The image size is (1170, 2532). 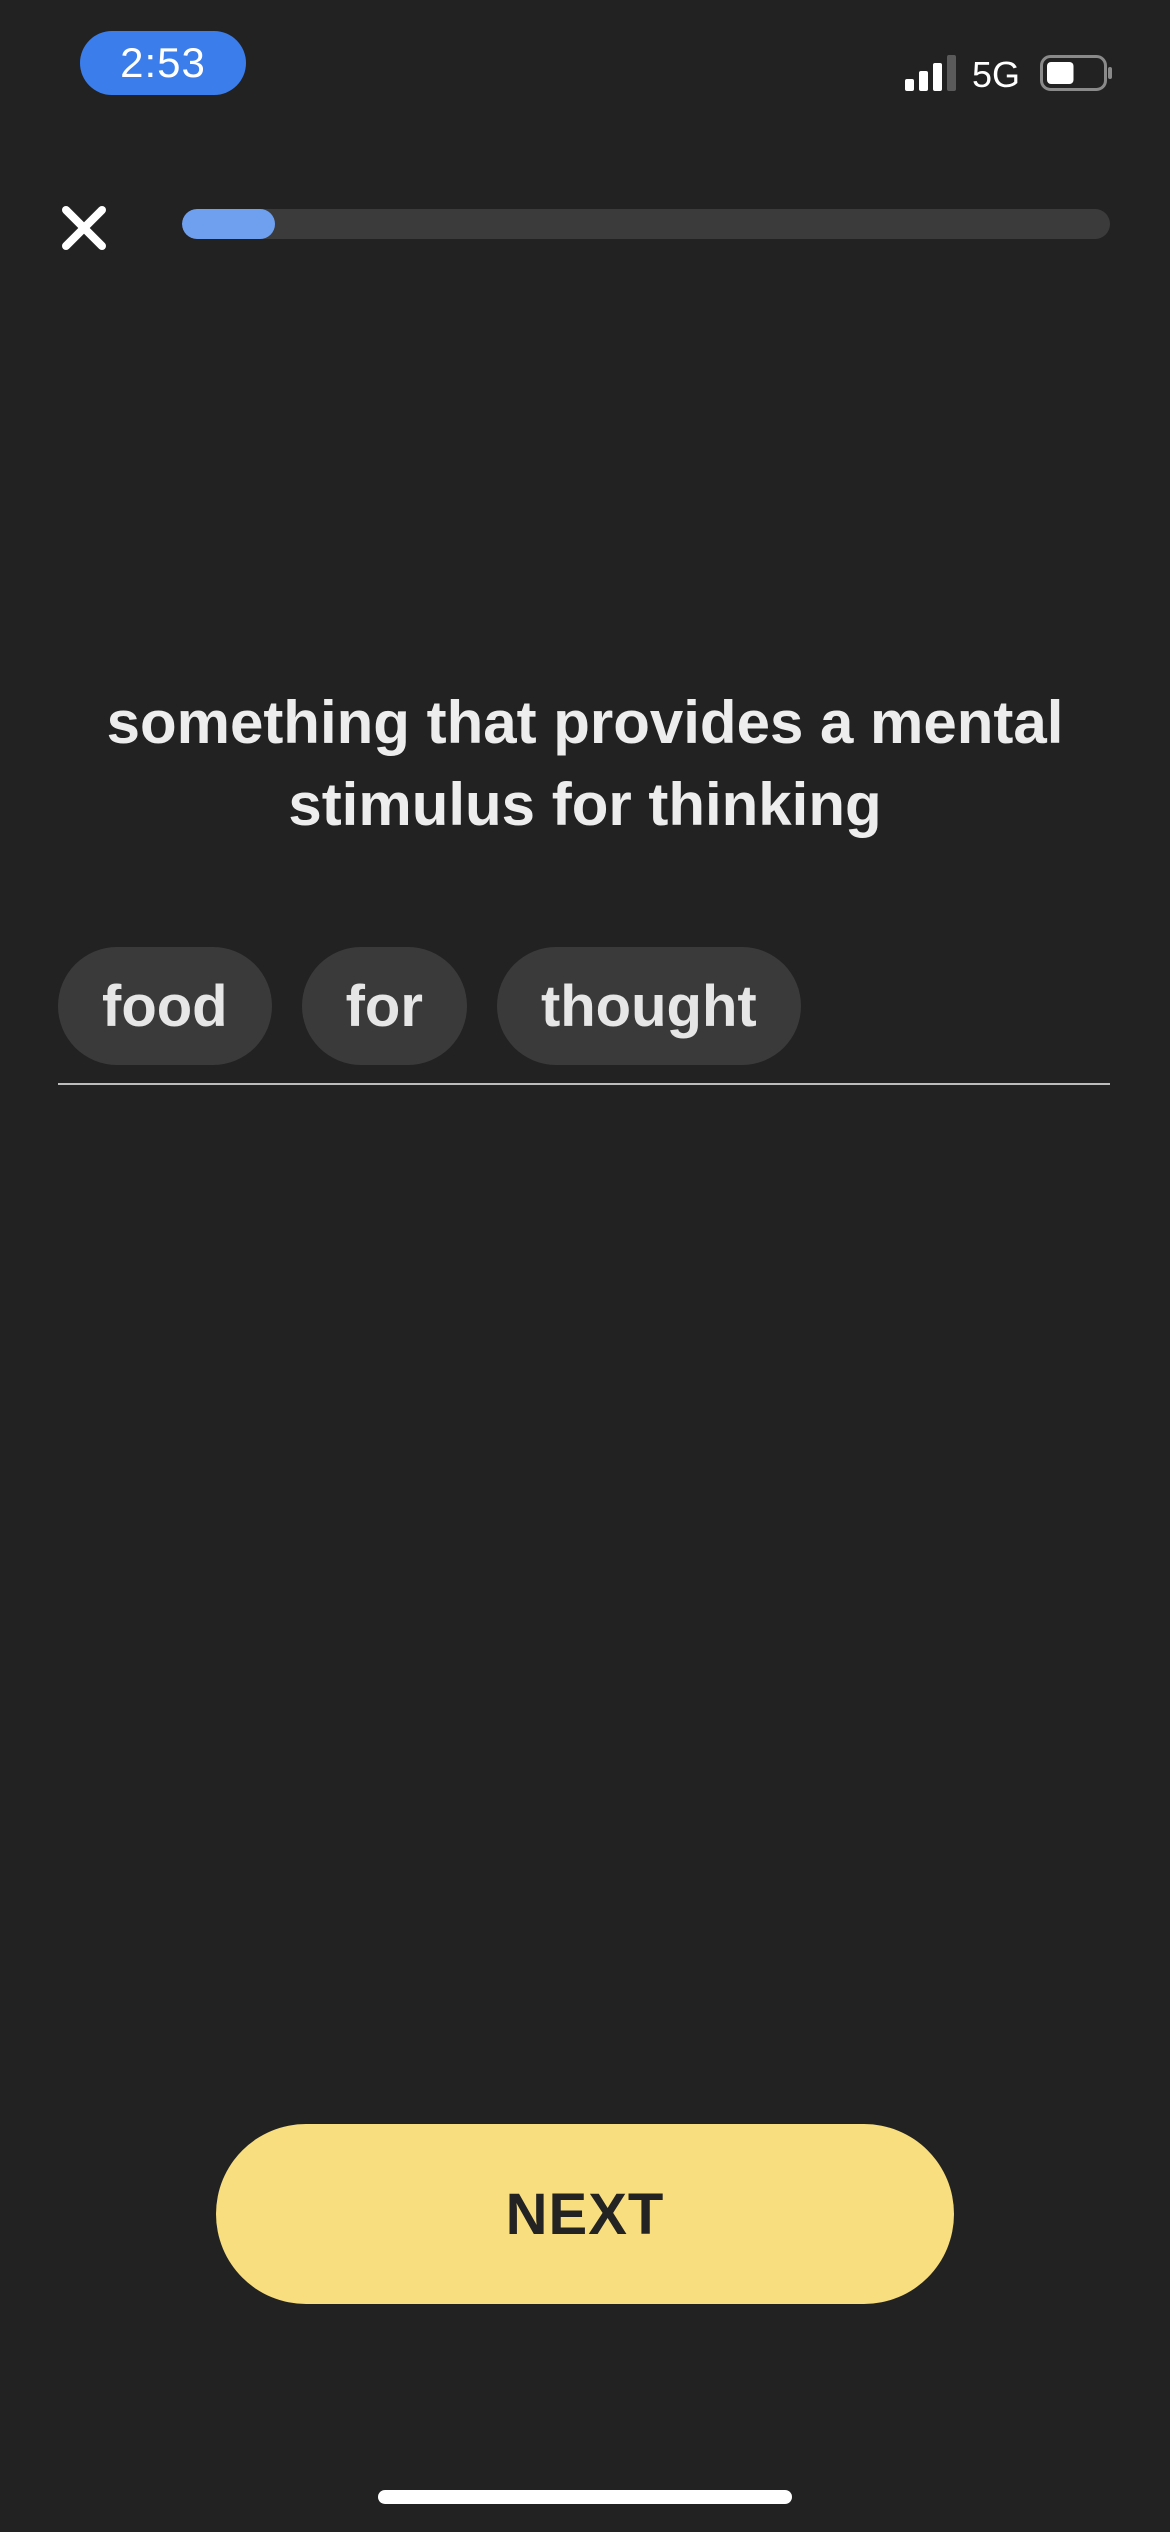 I want to click on cellular-signal-icon, so click(x=930, y=73).